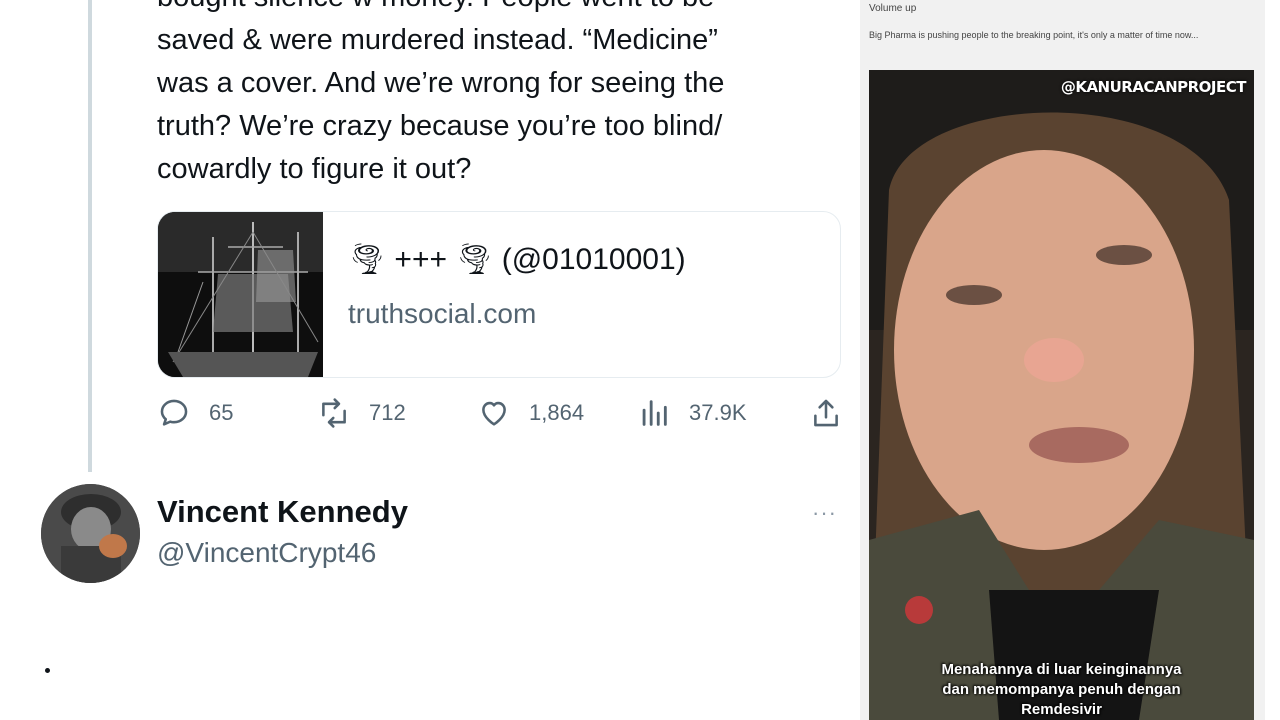 Image resolution: width=1280 pixels, height=720 pixels. I want to click on views-button: 37.9K, so click(692, 413).